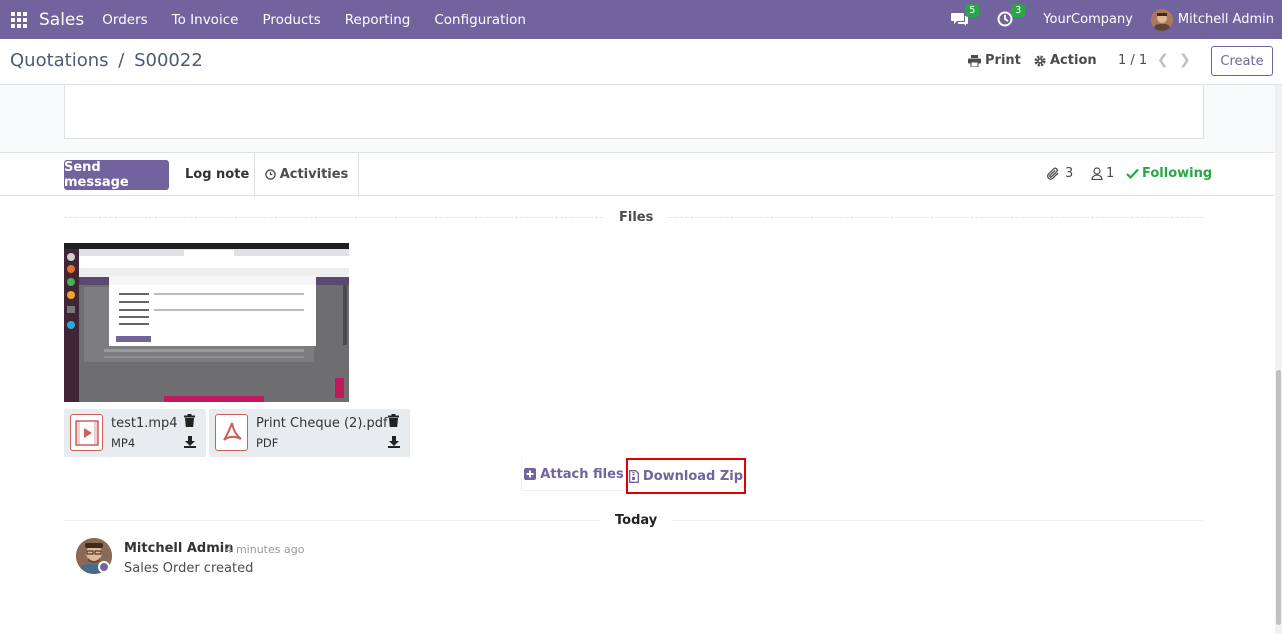 This screenshot has height=634, width=1282. What do you see at coordinates (104, 567) in the screenshot?
I see `online-status-dot` at bounding box center [104, 567].